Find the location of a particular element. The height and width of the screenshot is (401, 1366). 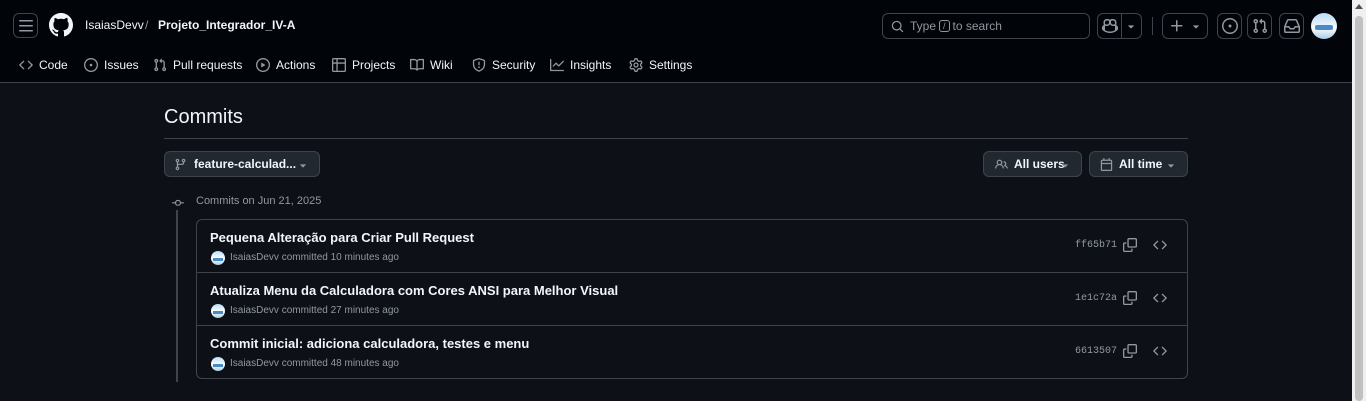

tab-code: Code is located at coordinates (43, 65).